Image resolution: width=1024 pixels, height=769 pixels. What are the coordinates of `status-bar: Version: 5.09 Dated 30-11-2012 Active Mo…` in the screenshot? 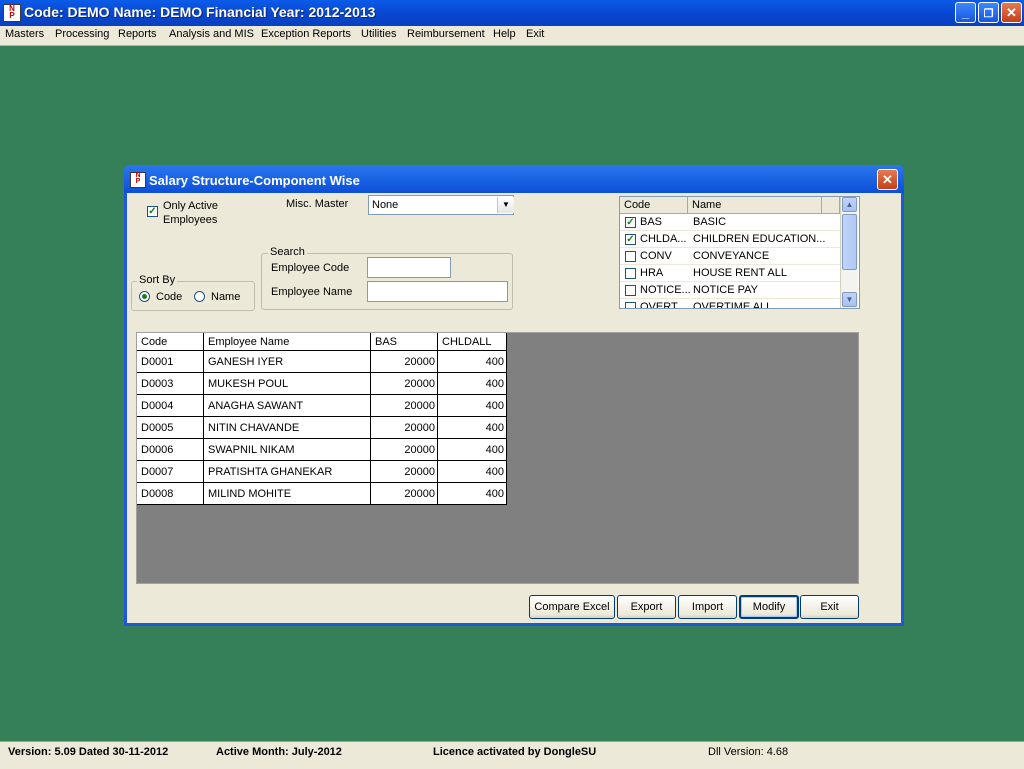 It's located at (512, 755).